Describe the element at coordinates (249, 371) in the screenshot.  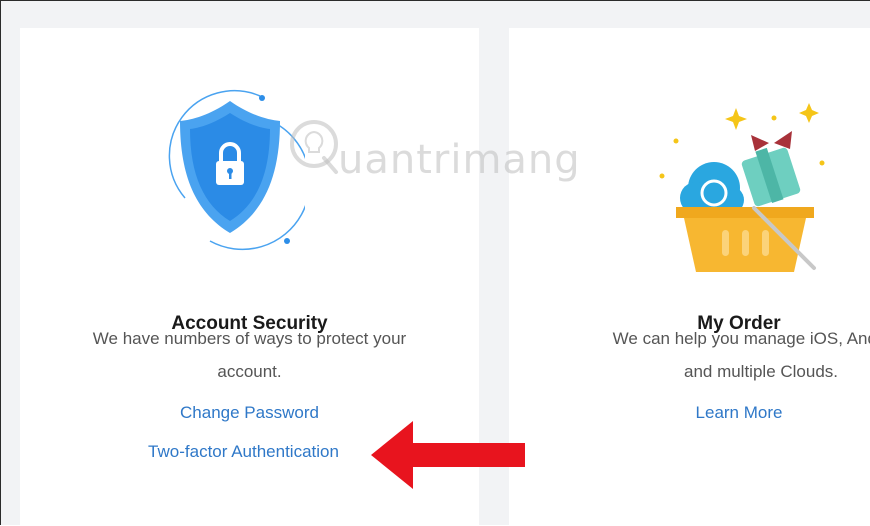
I see `description-line: account.` at that location.